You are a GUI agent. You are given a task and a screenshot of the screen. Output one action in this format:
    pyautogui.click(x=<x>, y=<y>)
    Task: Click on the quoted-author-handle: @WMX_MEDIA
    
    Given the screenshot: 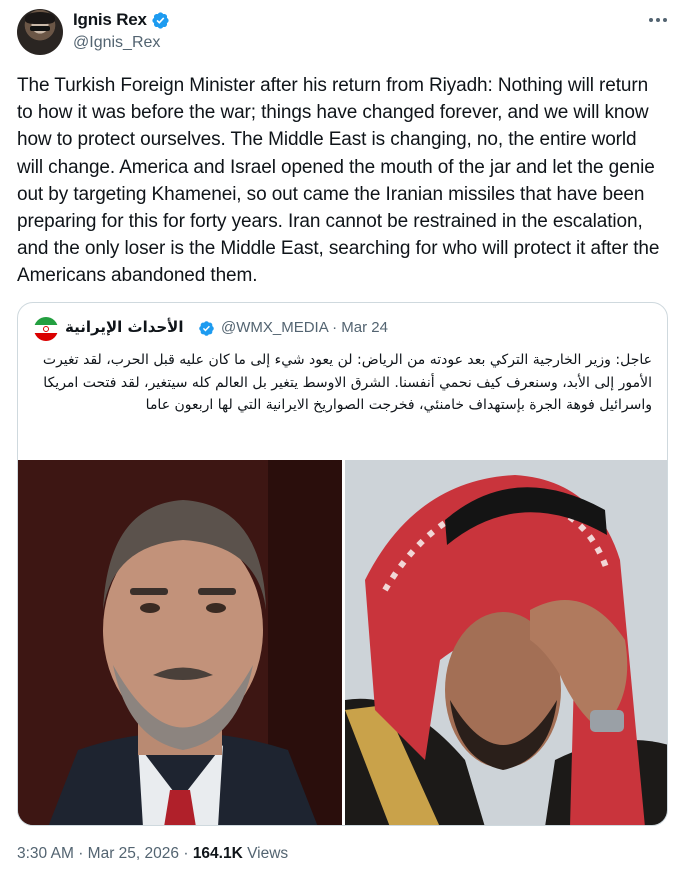 What is the action you would take?
    pyautogui.click(x=274, y=327)
    